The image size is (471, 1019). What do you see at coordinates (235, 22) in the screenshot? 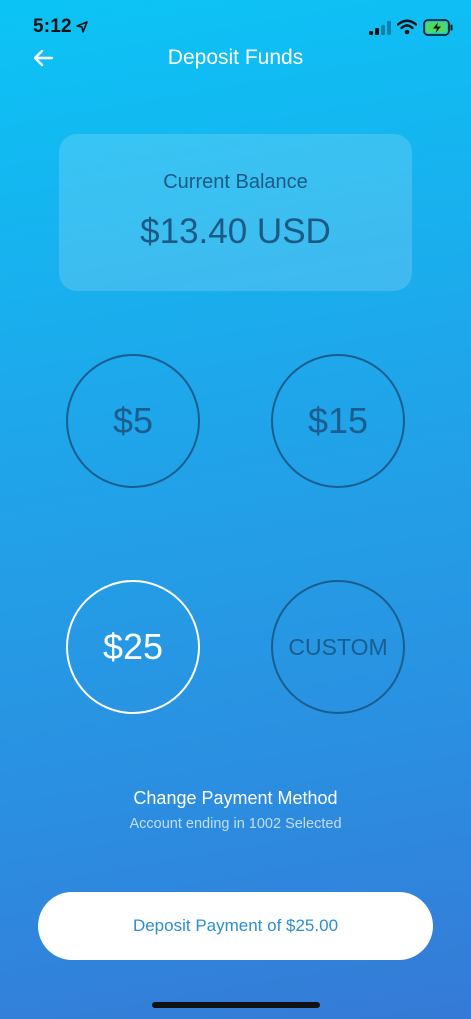
I see `status-bar: 5:12` at bounding box center [235, 22].